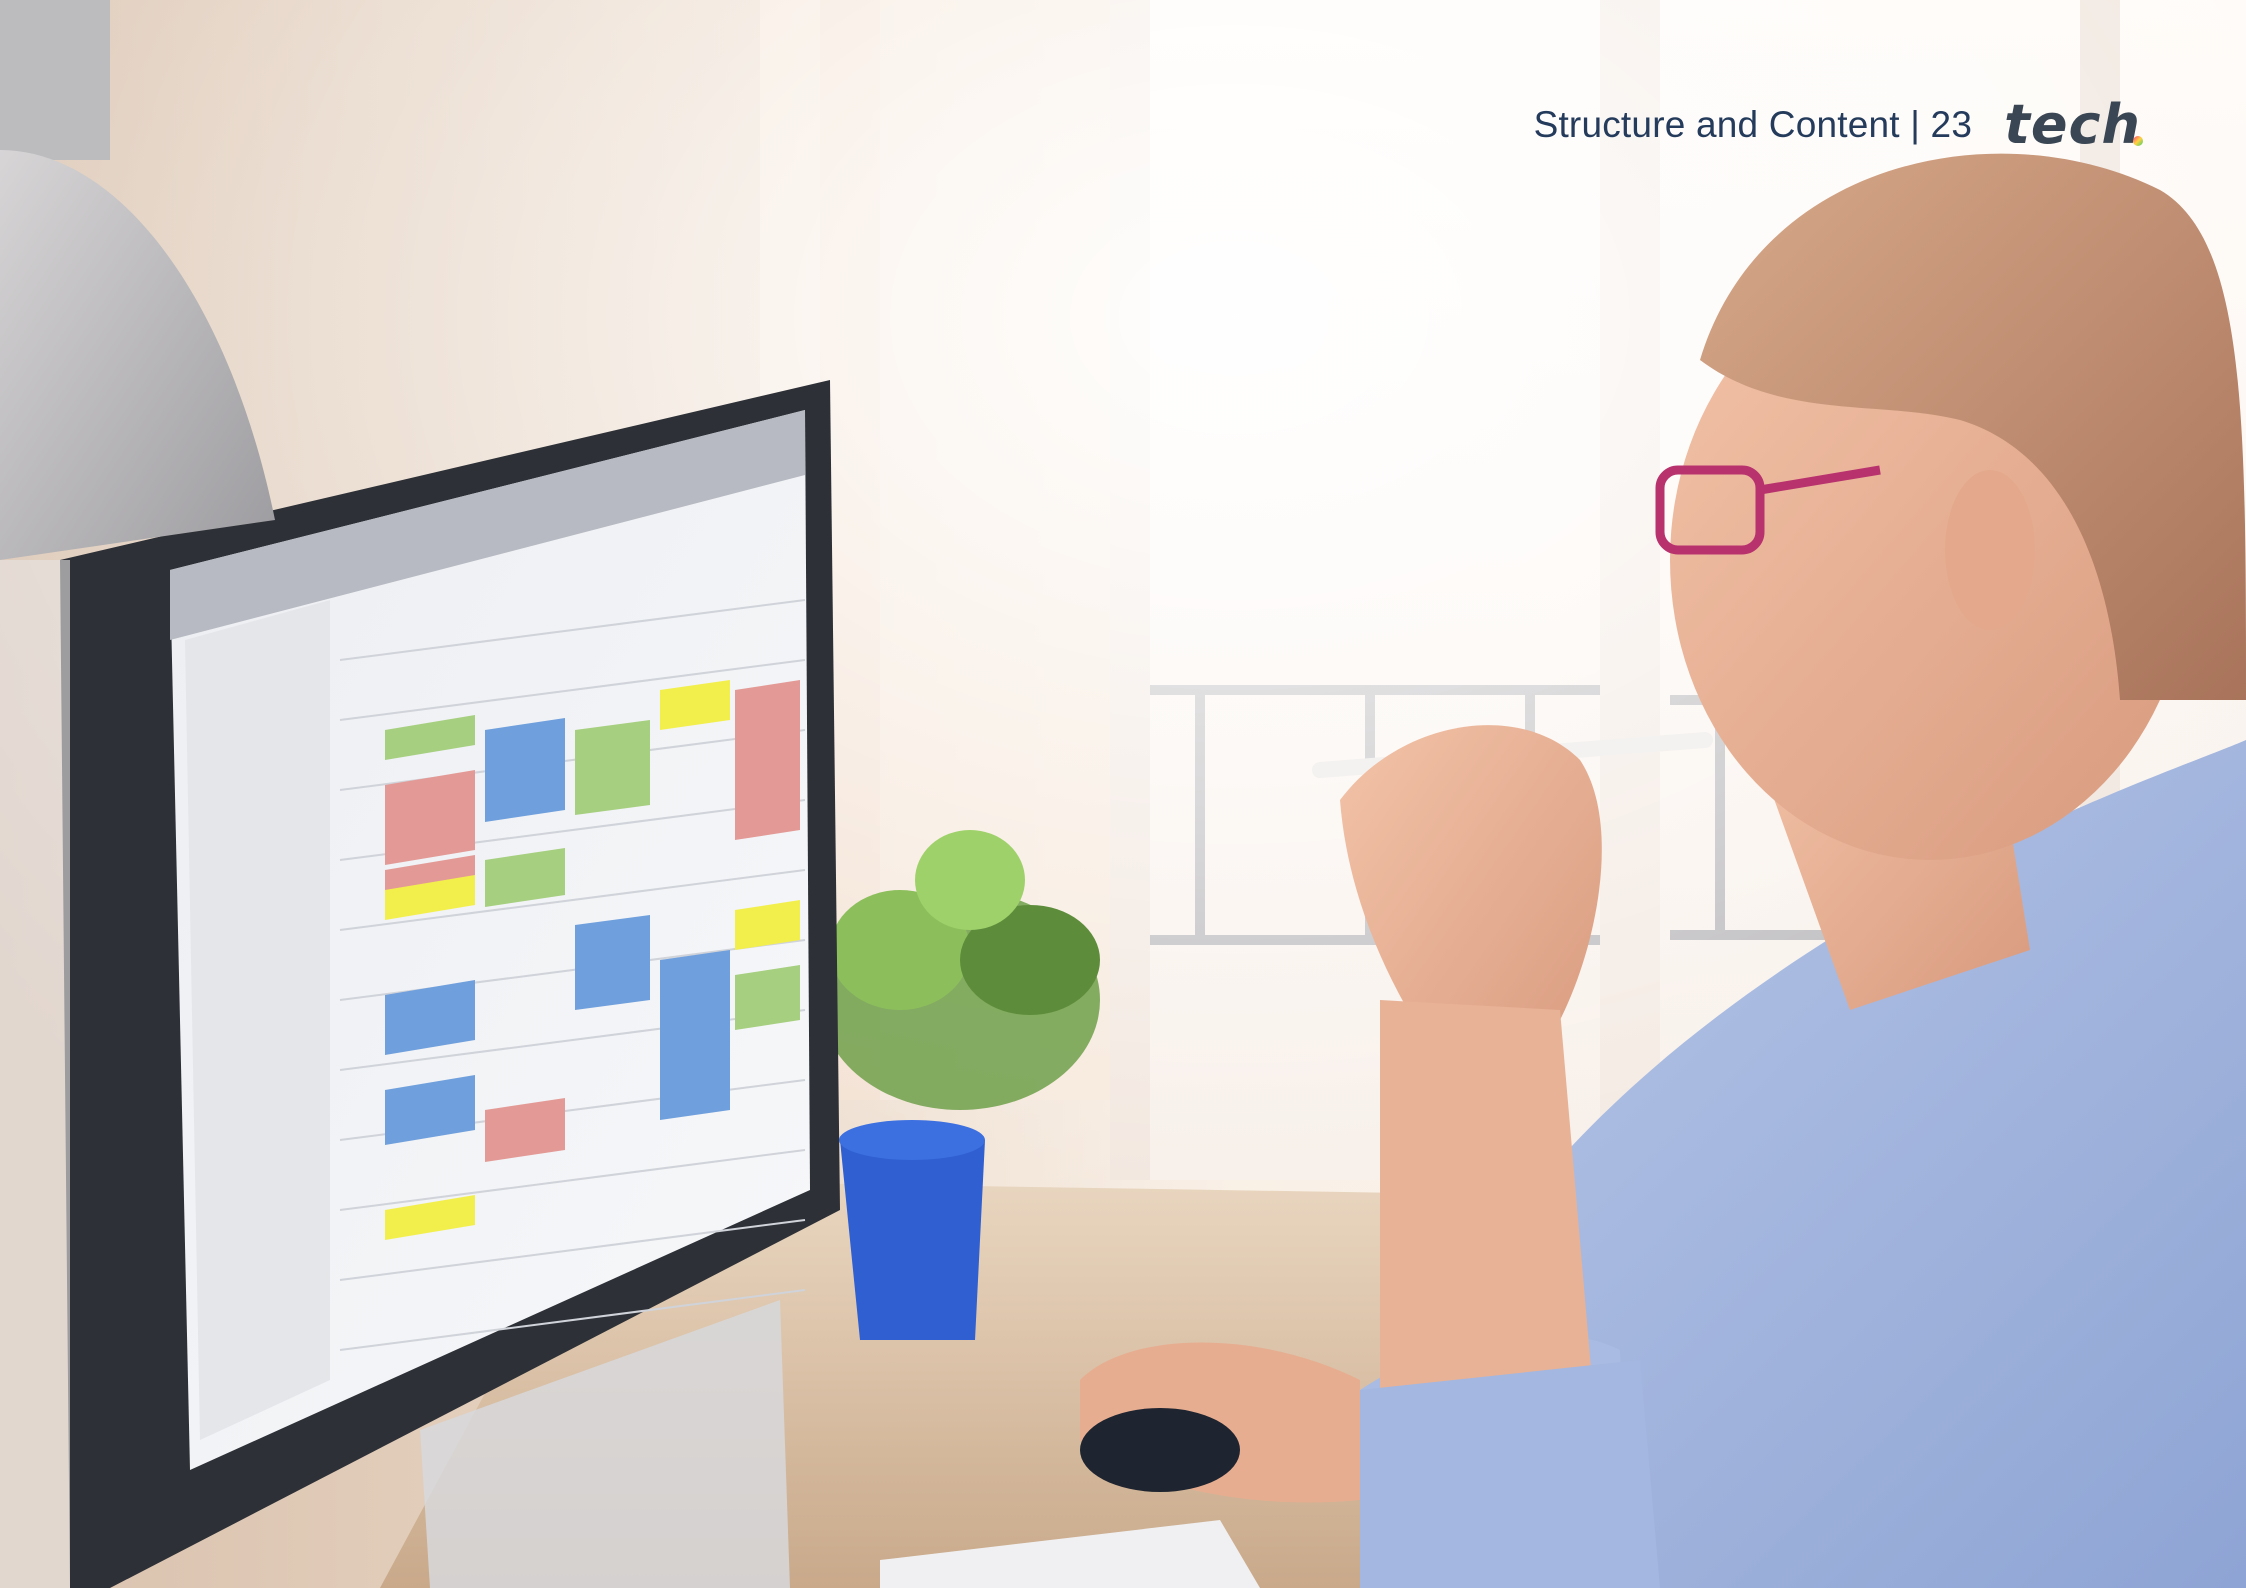  I want to click on tech-logo-text: tech, so click(2072, 124).